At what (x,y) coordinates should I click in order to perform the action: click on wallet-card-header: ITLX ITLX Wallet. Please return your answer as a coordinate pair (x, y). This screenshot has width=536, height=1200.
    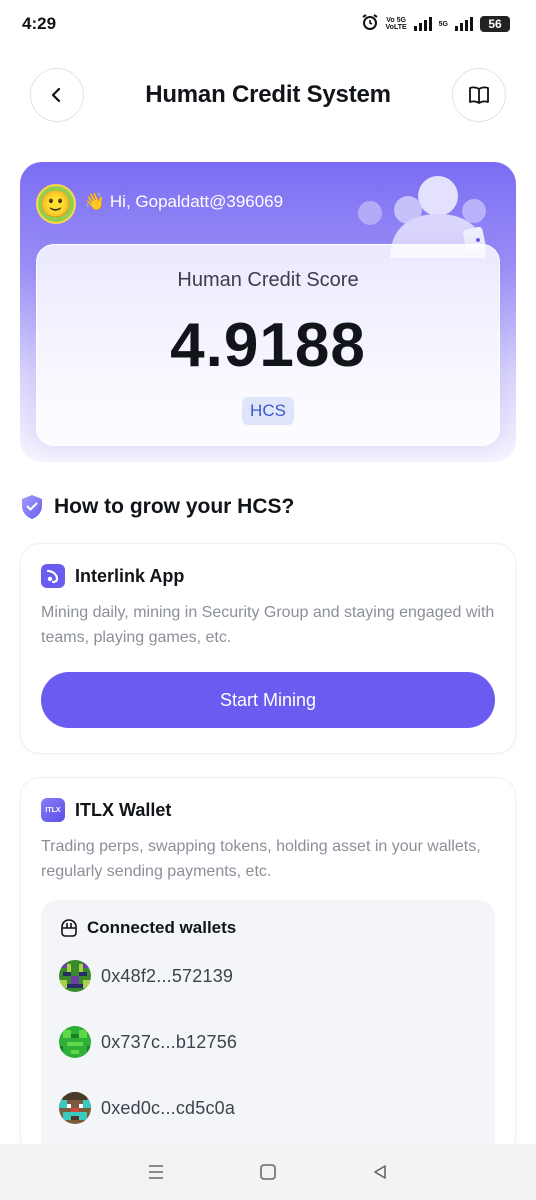
    Looking at the image, I should click on (106, 810).